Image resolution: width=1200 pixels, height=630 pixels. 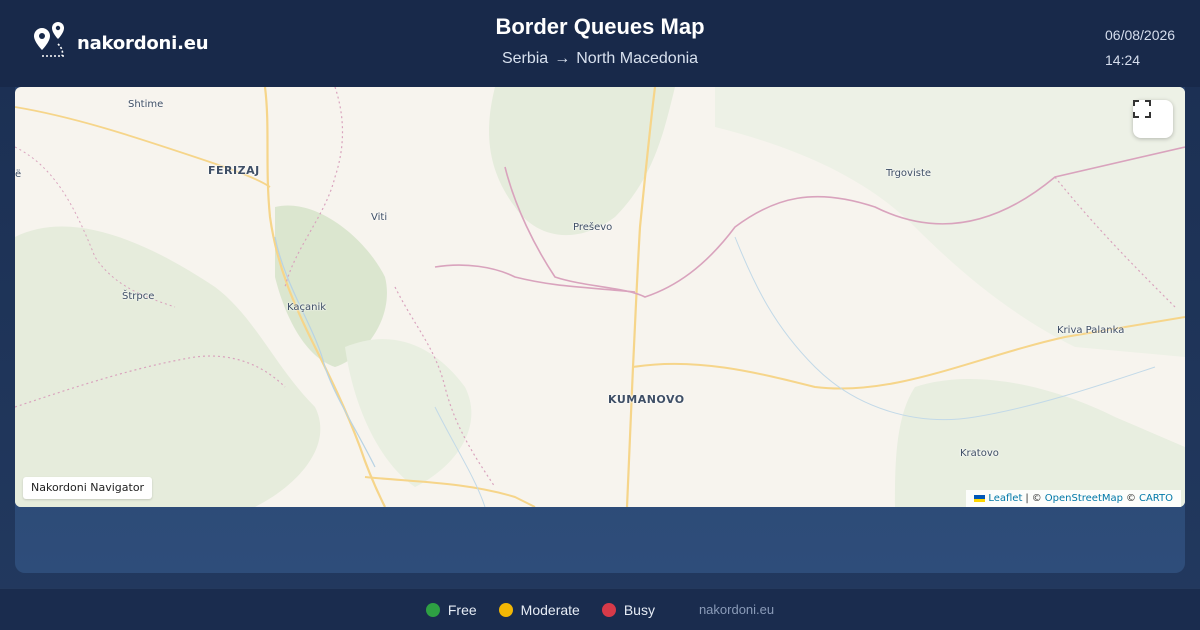 I want to click on route-arrow: →, so click(x=562, y=58).